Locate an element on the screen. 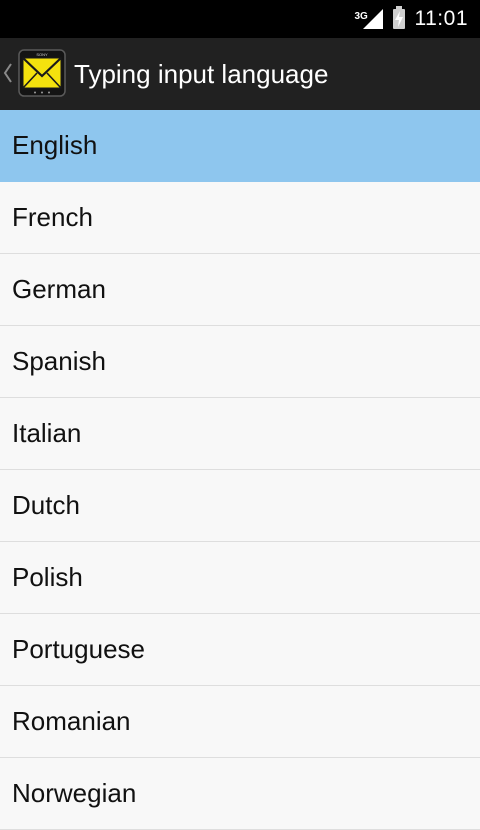 The width and height of the screenshot is (480, 830). language-item-polish: Polish is located at coordinates (240, 578).